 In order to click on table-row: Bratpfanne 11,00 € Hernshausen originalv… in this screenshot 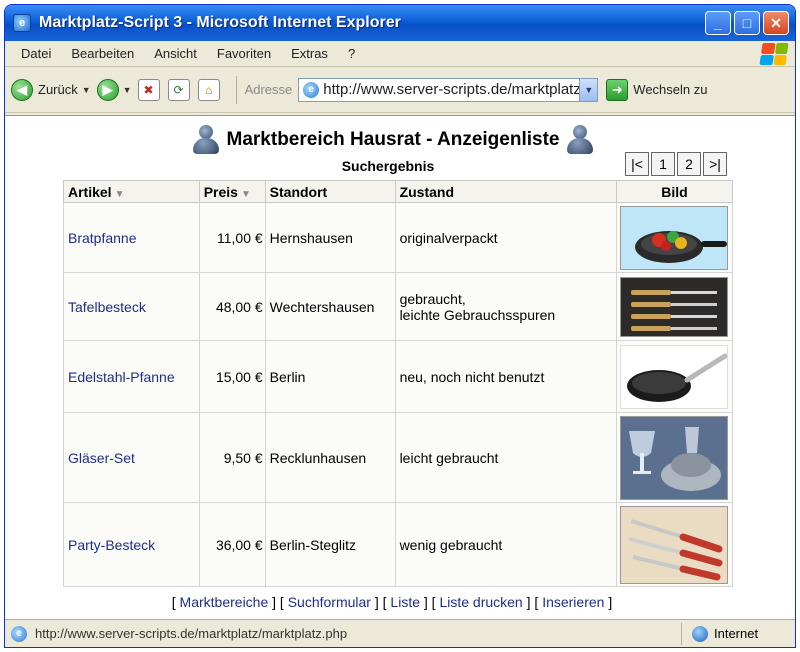, I will do `click(398, 237)`.